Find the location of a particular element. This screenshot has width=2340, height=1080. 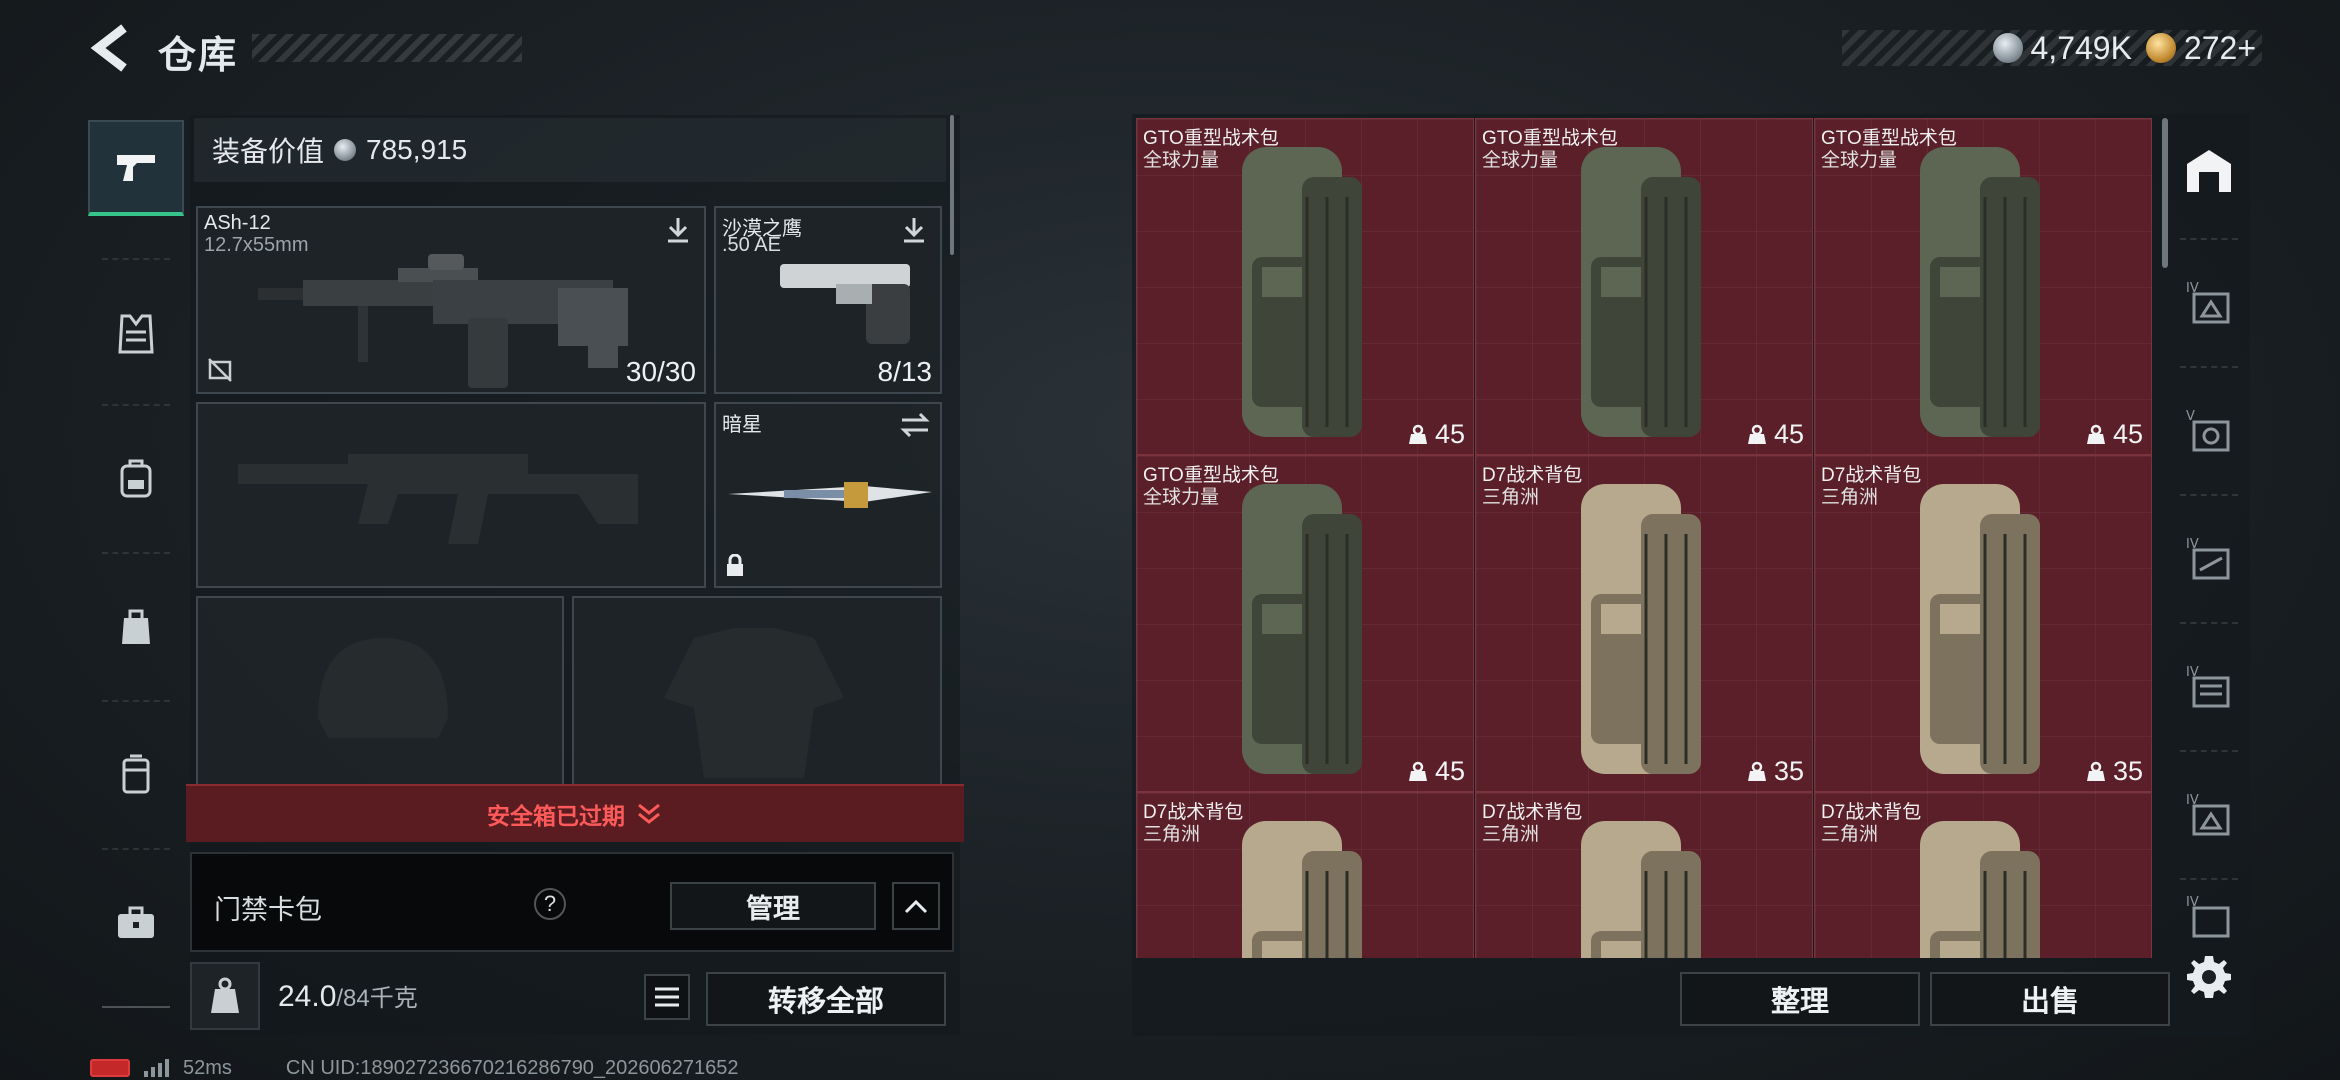

storage-tab-5: V is located at coordinates (2209, 430).